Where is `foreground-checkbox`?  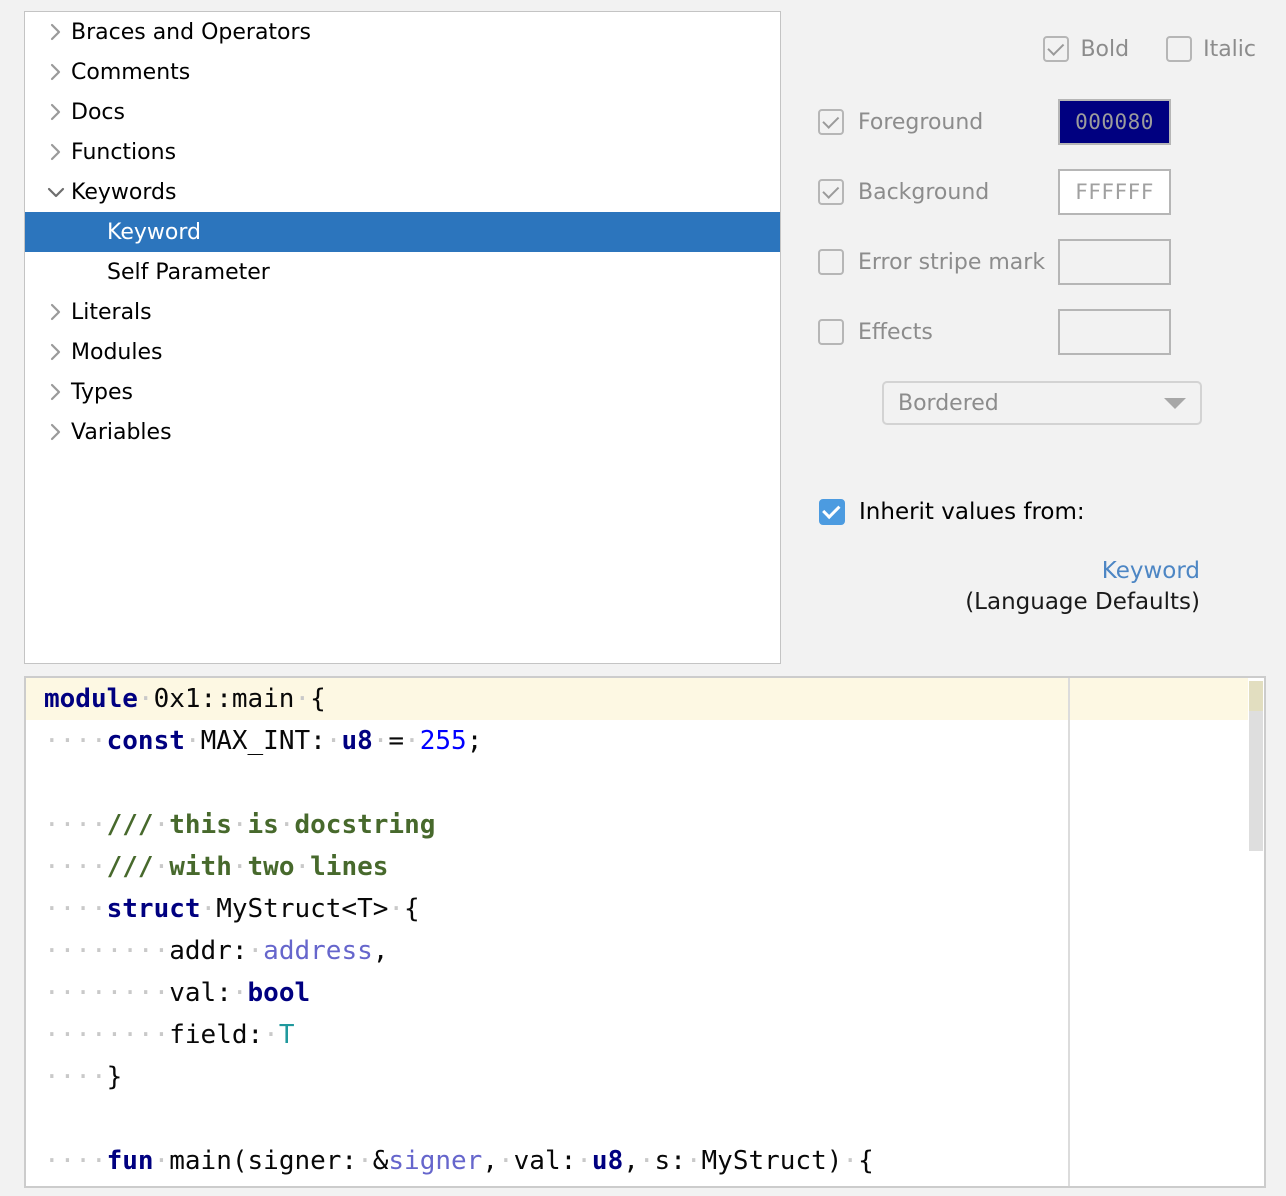 foreground-checkbox is located at coordinates (831, 122).